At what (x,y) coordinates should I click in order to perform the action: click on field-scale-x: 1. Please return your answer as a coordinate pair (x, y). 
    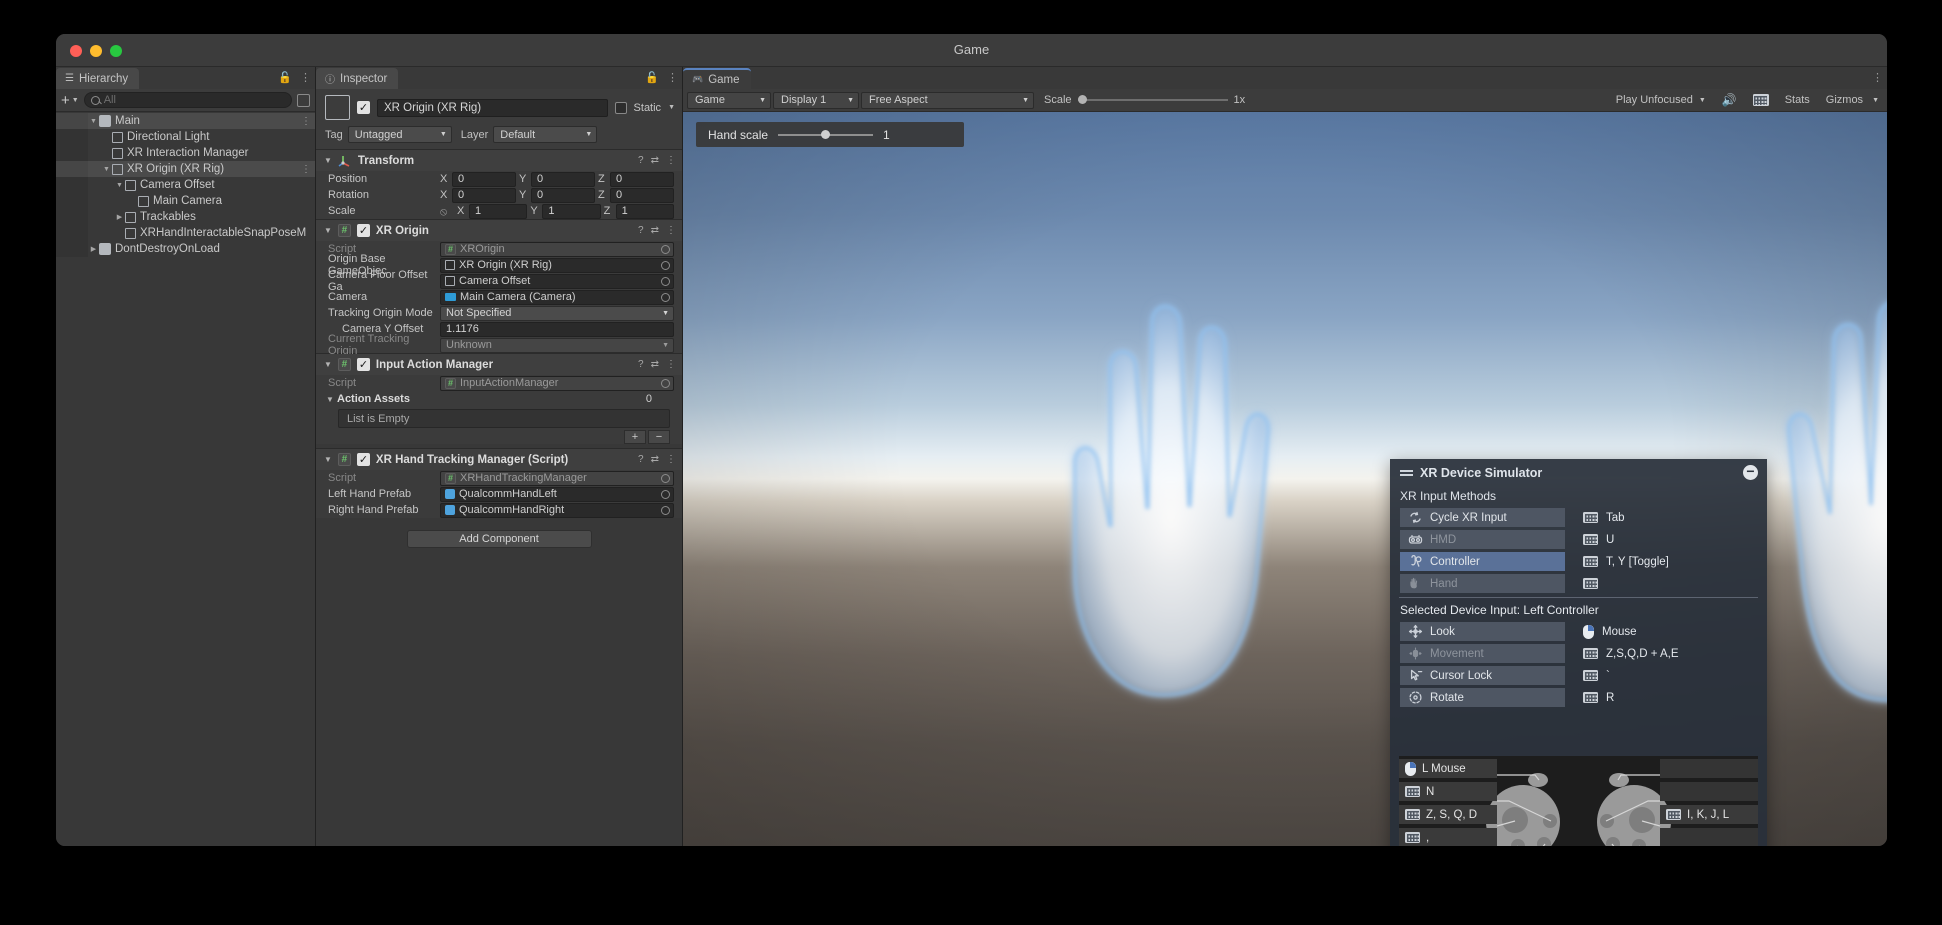
    Looking at the image, I should click on (498, 211).